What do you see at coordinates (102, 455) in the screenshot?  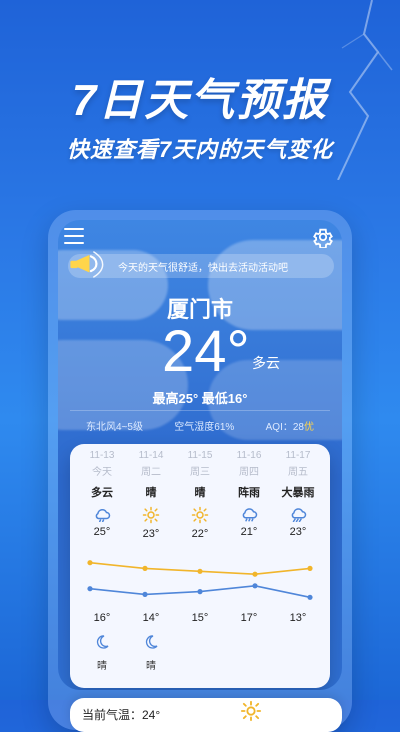 I see `forecast-date: 11-13` at bounding box center [102, 455].